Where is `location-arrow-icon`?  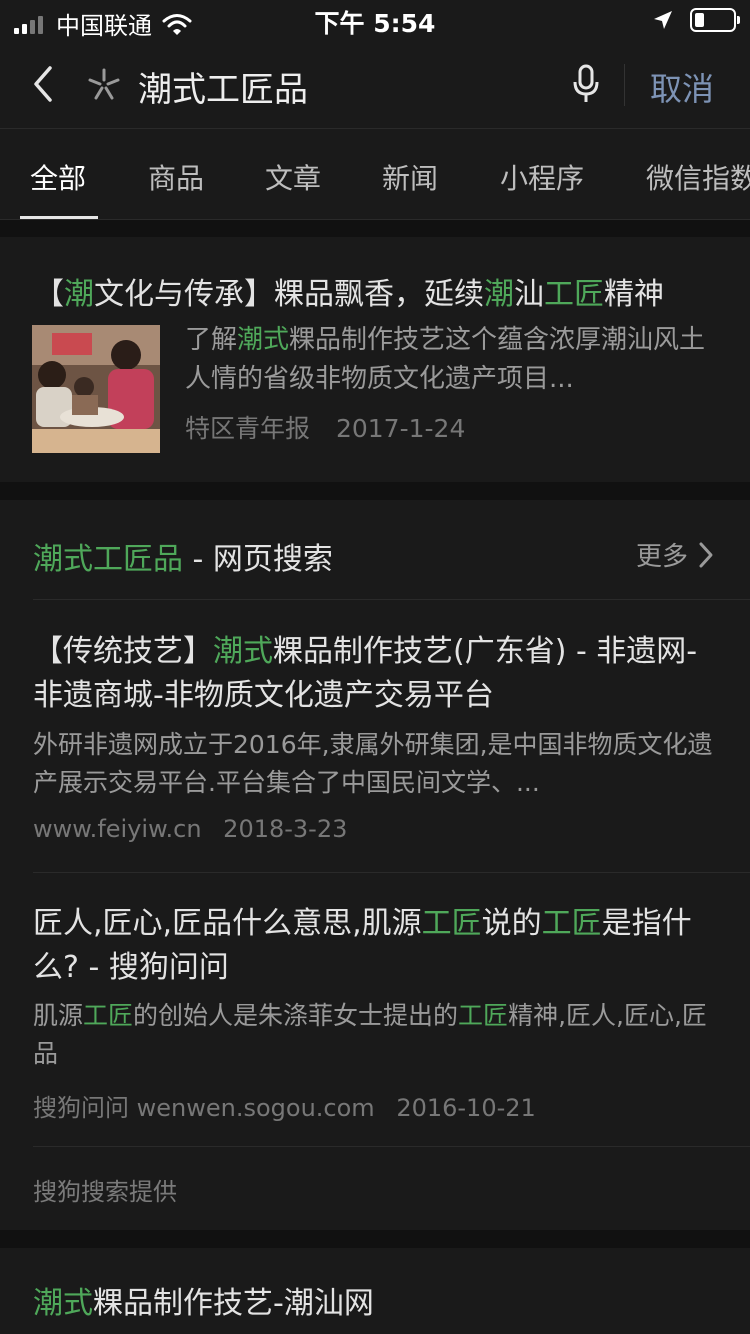 location-arrow-icon is located at coordinates (663, 20).